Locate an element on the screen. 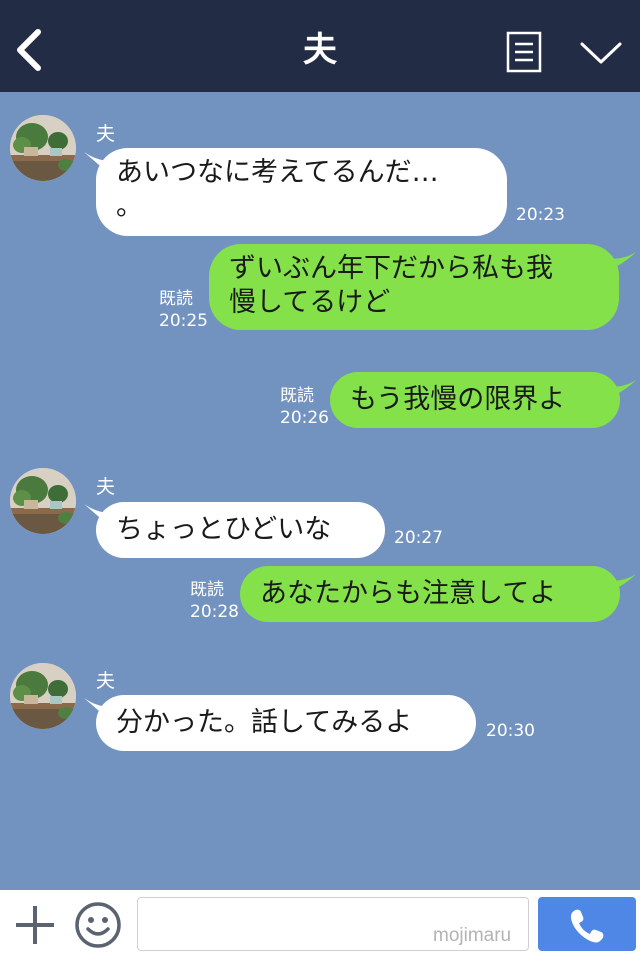  message-time: 20:30 is located at coordinates (510, 731).